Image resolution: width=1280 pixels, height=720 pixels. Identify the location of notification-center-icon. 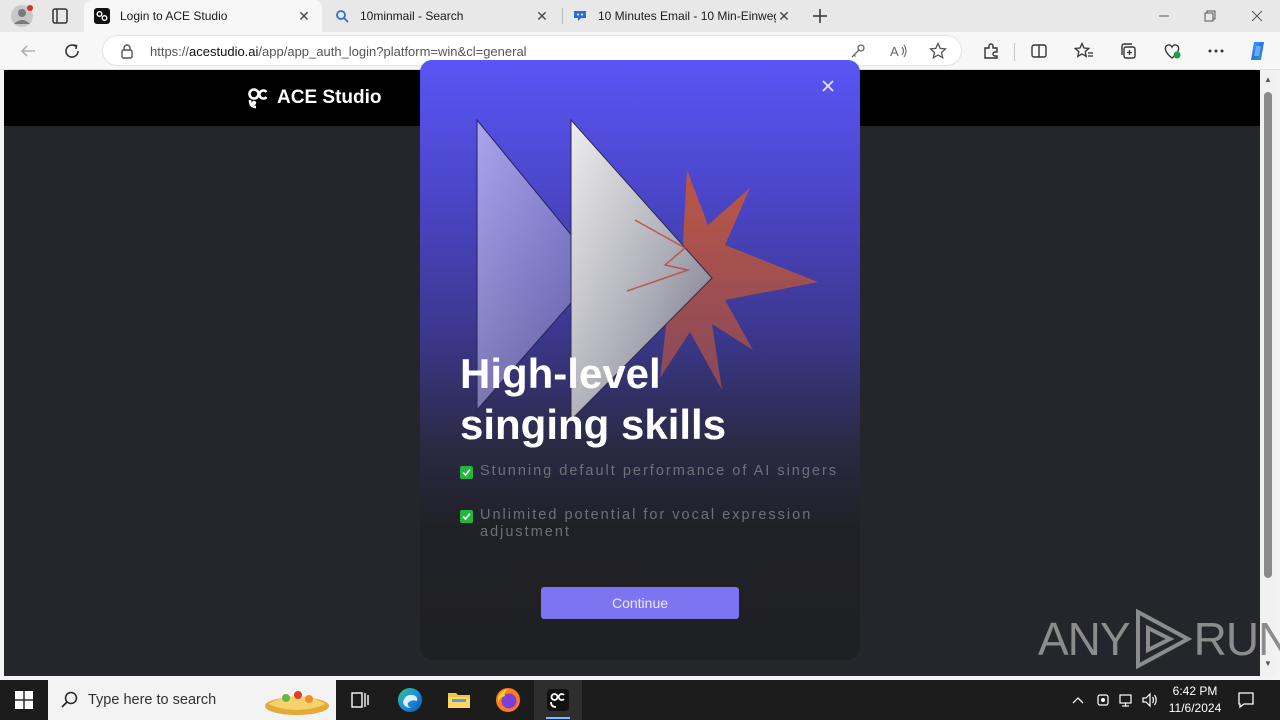
(1246, 700).